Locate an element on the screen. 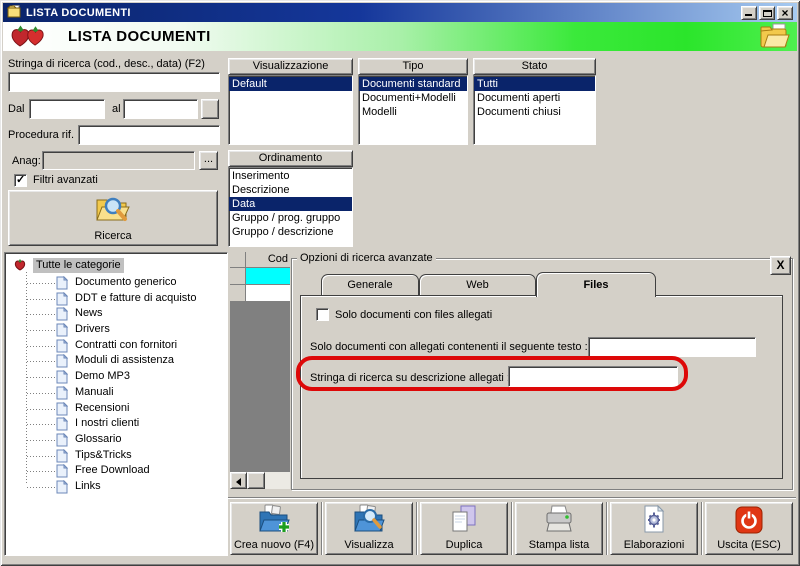  tab-generale: Generale is located at coordinates (370, 284).